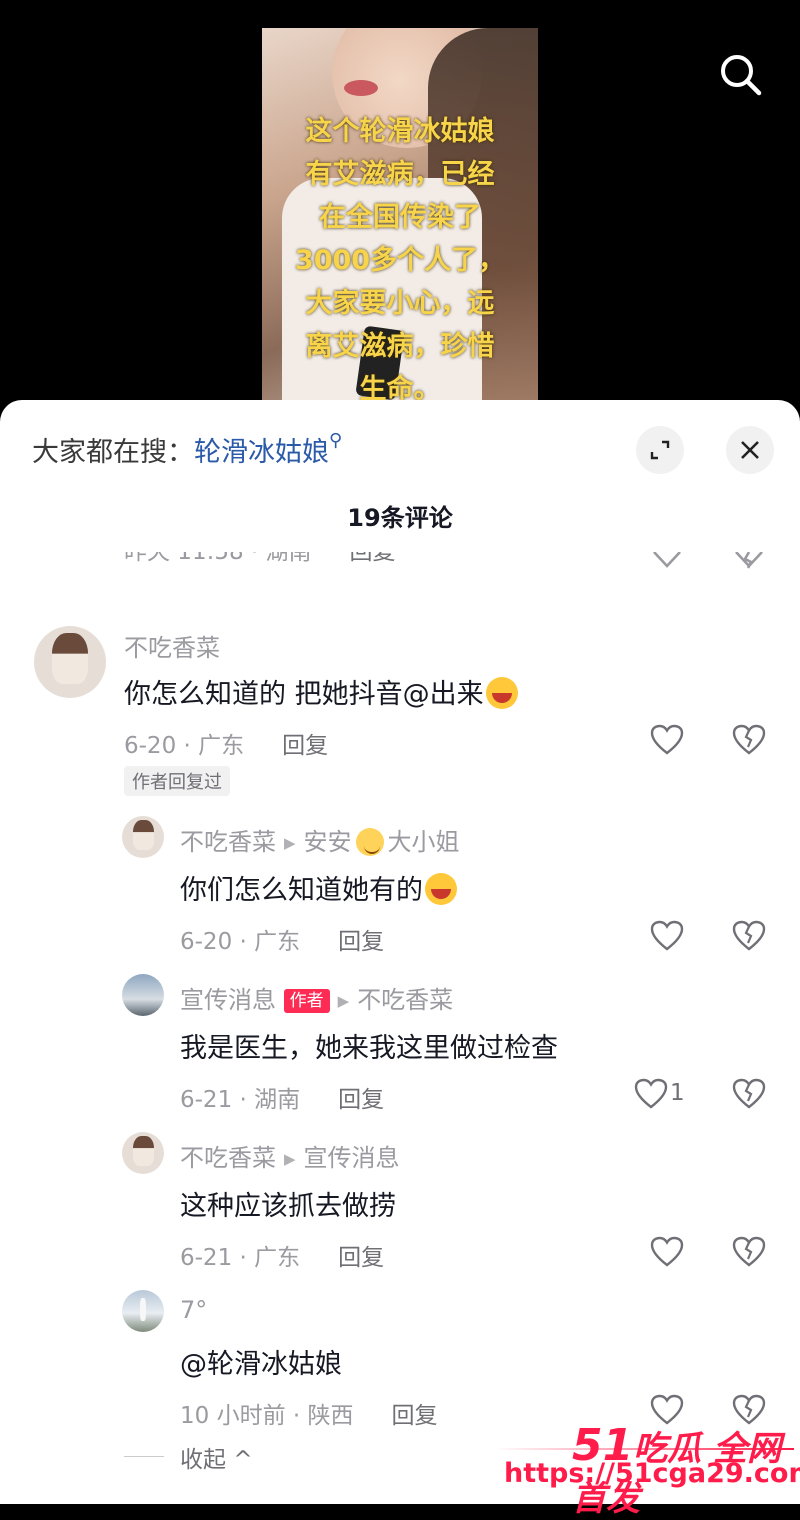 This screenshot has width=800, height=1520. What do you see at coordinates (652, 1473) in the screenshot?
I see `watermark-url: https://51cga29.com` at bounding box center [652, 1473].